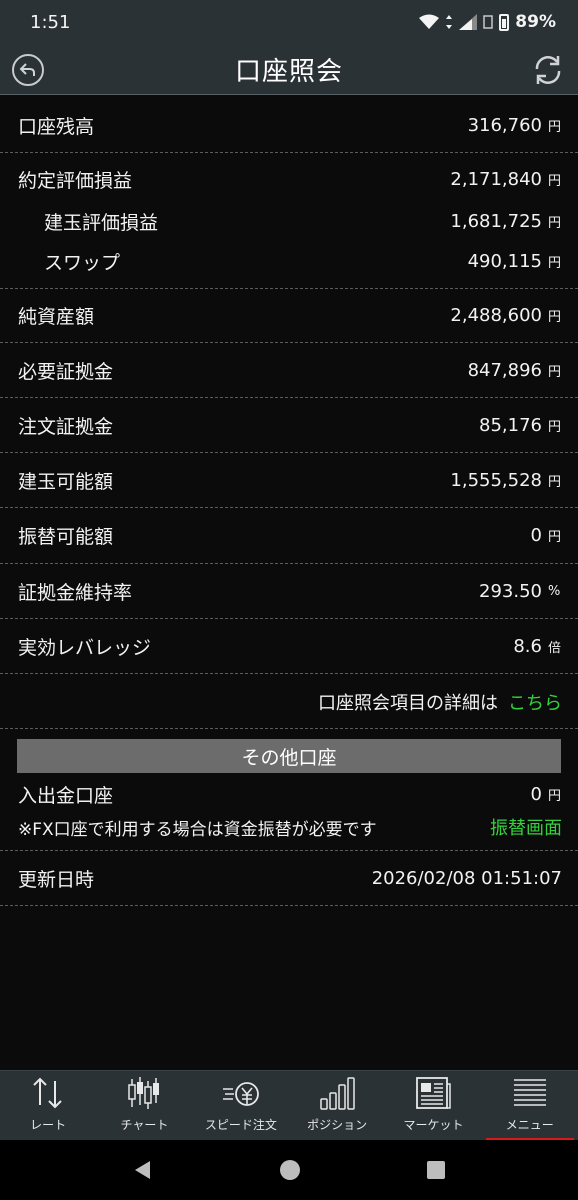 Image resolution: width=578 pixels, height=1200 pixels. I want to click on row-unit: %, so click(554, 591).